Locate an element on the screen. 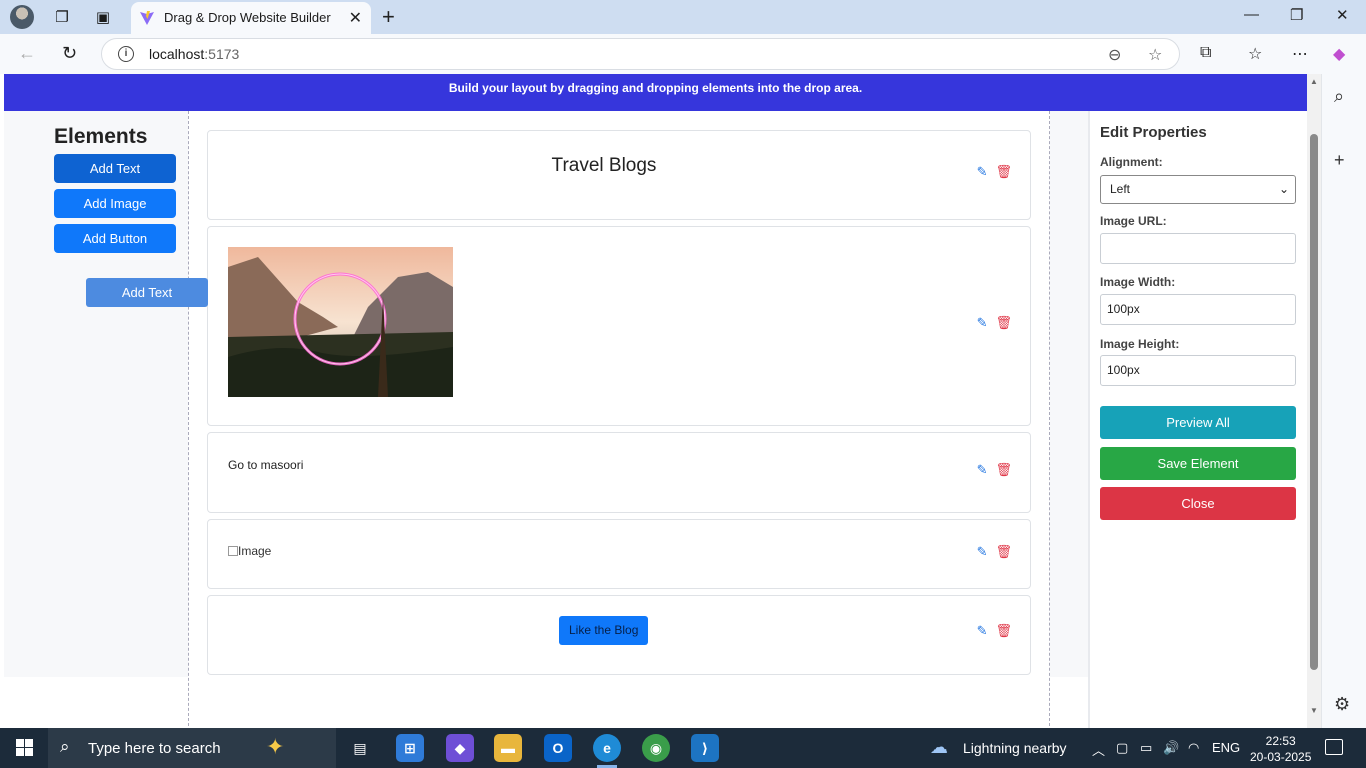  element-card-heading: Travel Blogs ✎ 🗑 is located at coordinates (619, 175).